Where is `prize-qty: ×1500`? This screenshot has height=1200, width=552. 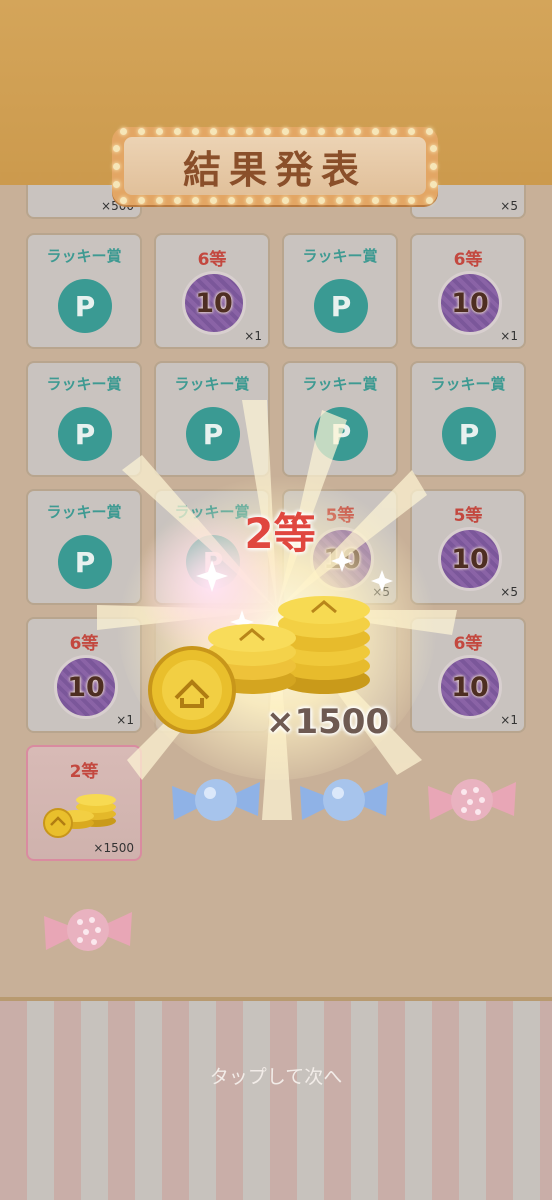 prize-qty: ×1500 is located at coordinates (113, 848).